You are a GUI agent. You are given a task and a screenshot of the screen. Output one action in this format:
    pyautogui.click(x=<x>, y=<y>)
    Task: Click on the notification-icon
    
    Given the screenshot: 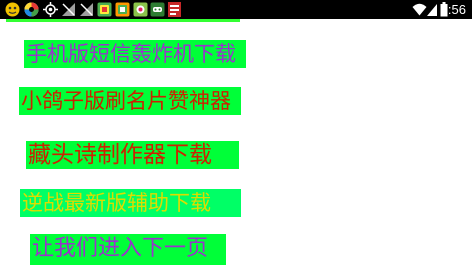 What is the action you would take?
    pyautogui.click(x=174, y=9)
    